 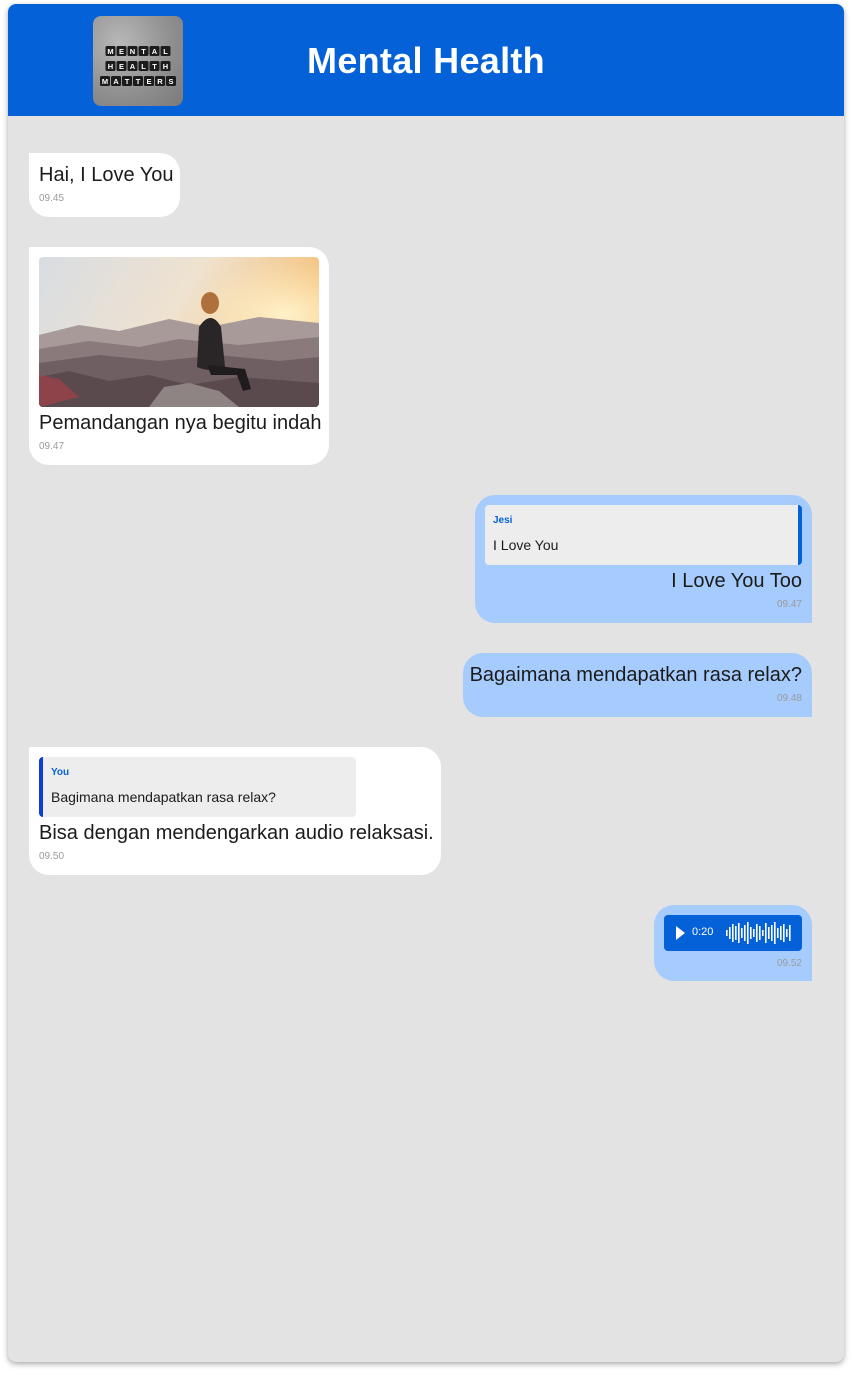 I want to click on message-bubble-audio: 0:20 09.52, so click(x=733, y=943).